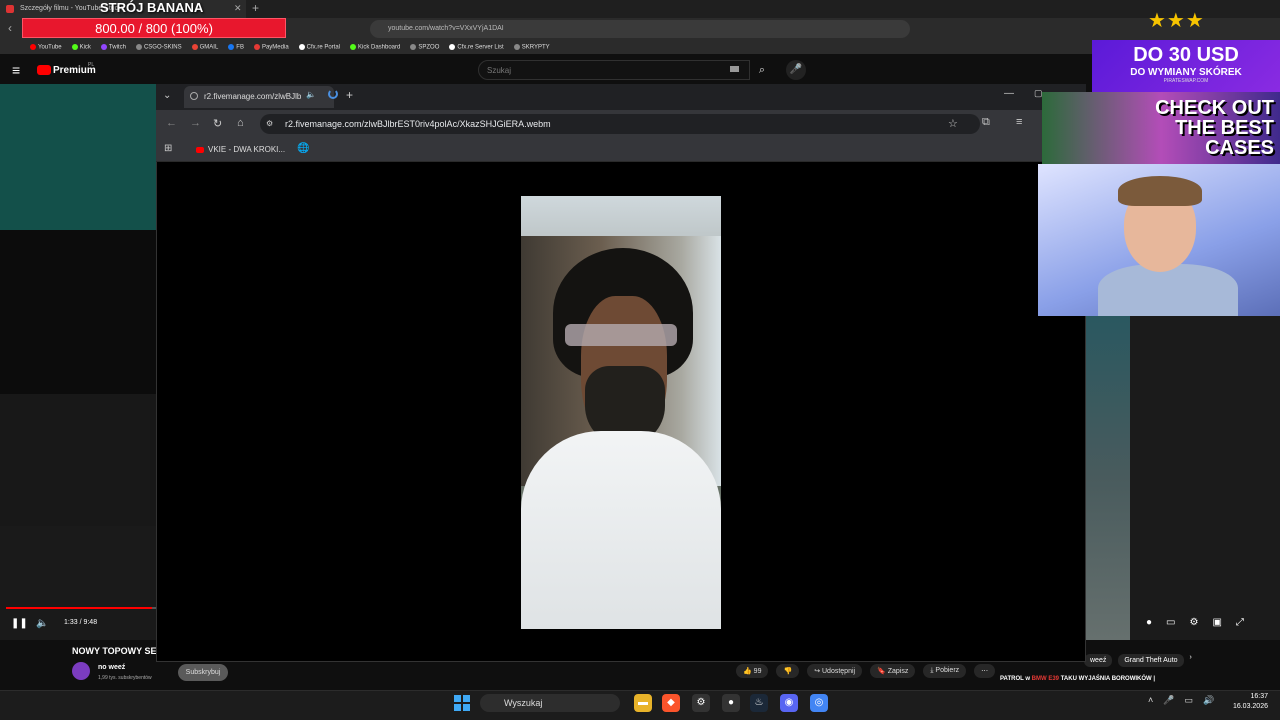 The height and width of the screenshot is (720, 1280). I want to click on save-button: 🔖 Zapisz, so click(893, 671).